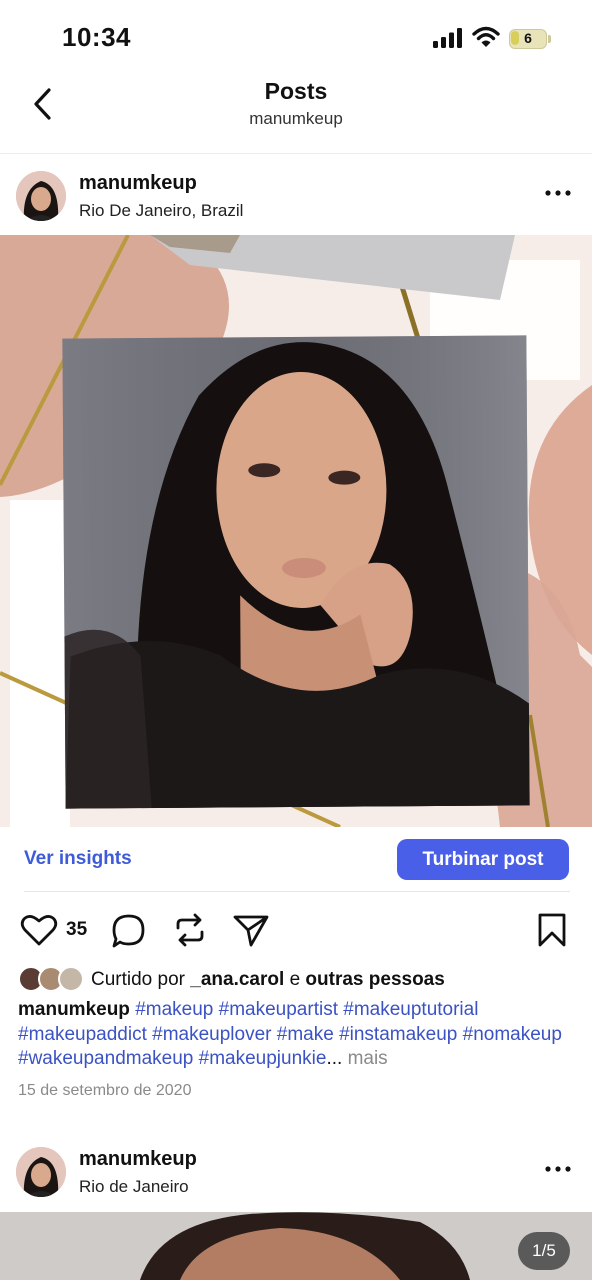 This screenshot has width=592, height=1280. Describe the element at coordinates (296, 1171) in the screenshot. I see `post-header: manumkeup Rio de Janeiro` at that location.